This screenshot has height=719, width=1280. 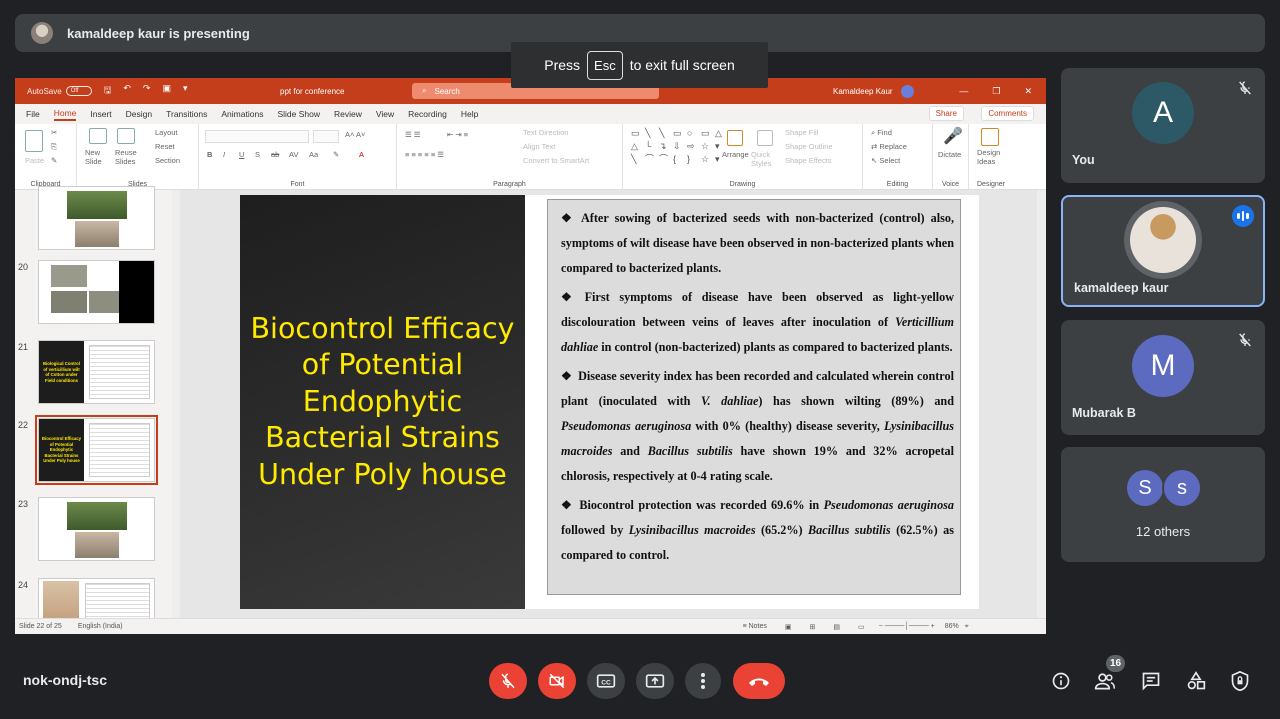 What do you see at coordinates (1196, 681) in the screenshot?
I see `activities-button` at bounding box center [1196, 681].